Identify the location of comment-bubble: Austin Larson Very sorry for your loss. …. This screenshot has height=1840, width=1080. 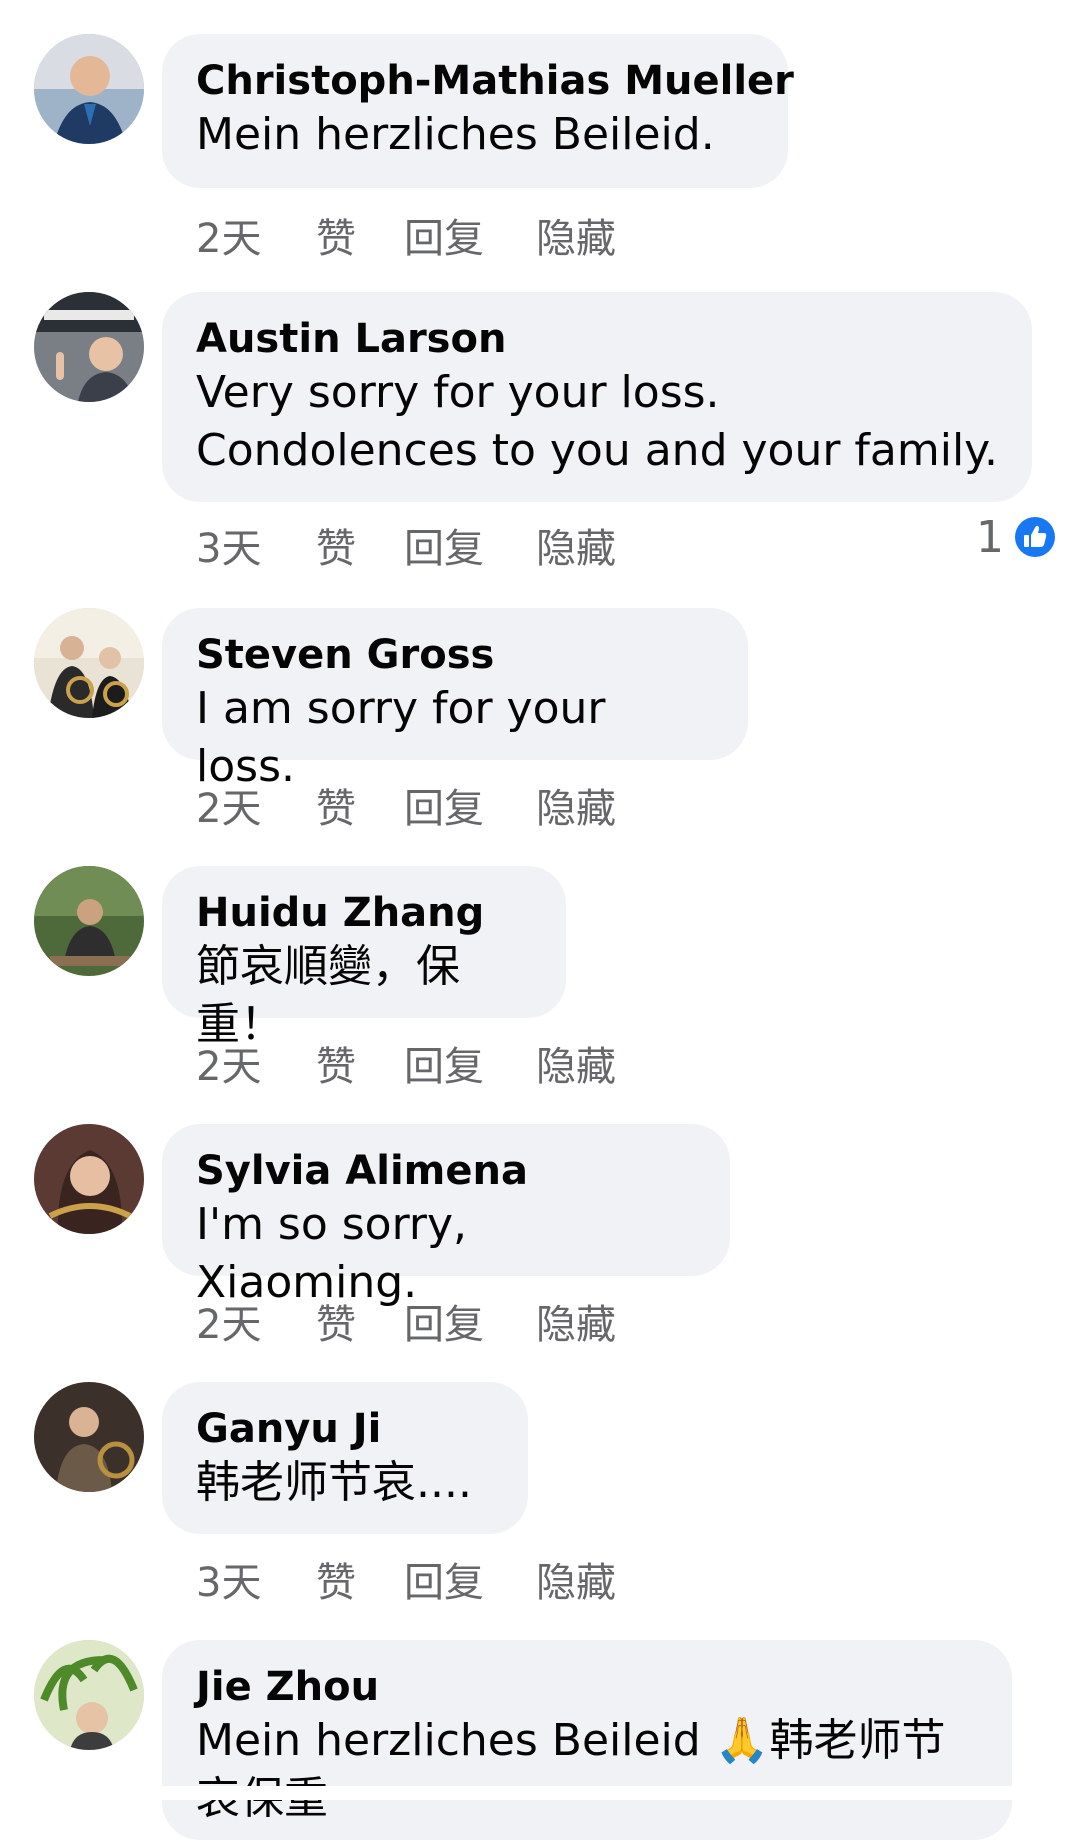
(597, 397).